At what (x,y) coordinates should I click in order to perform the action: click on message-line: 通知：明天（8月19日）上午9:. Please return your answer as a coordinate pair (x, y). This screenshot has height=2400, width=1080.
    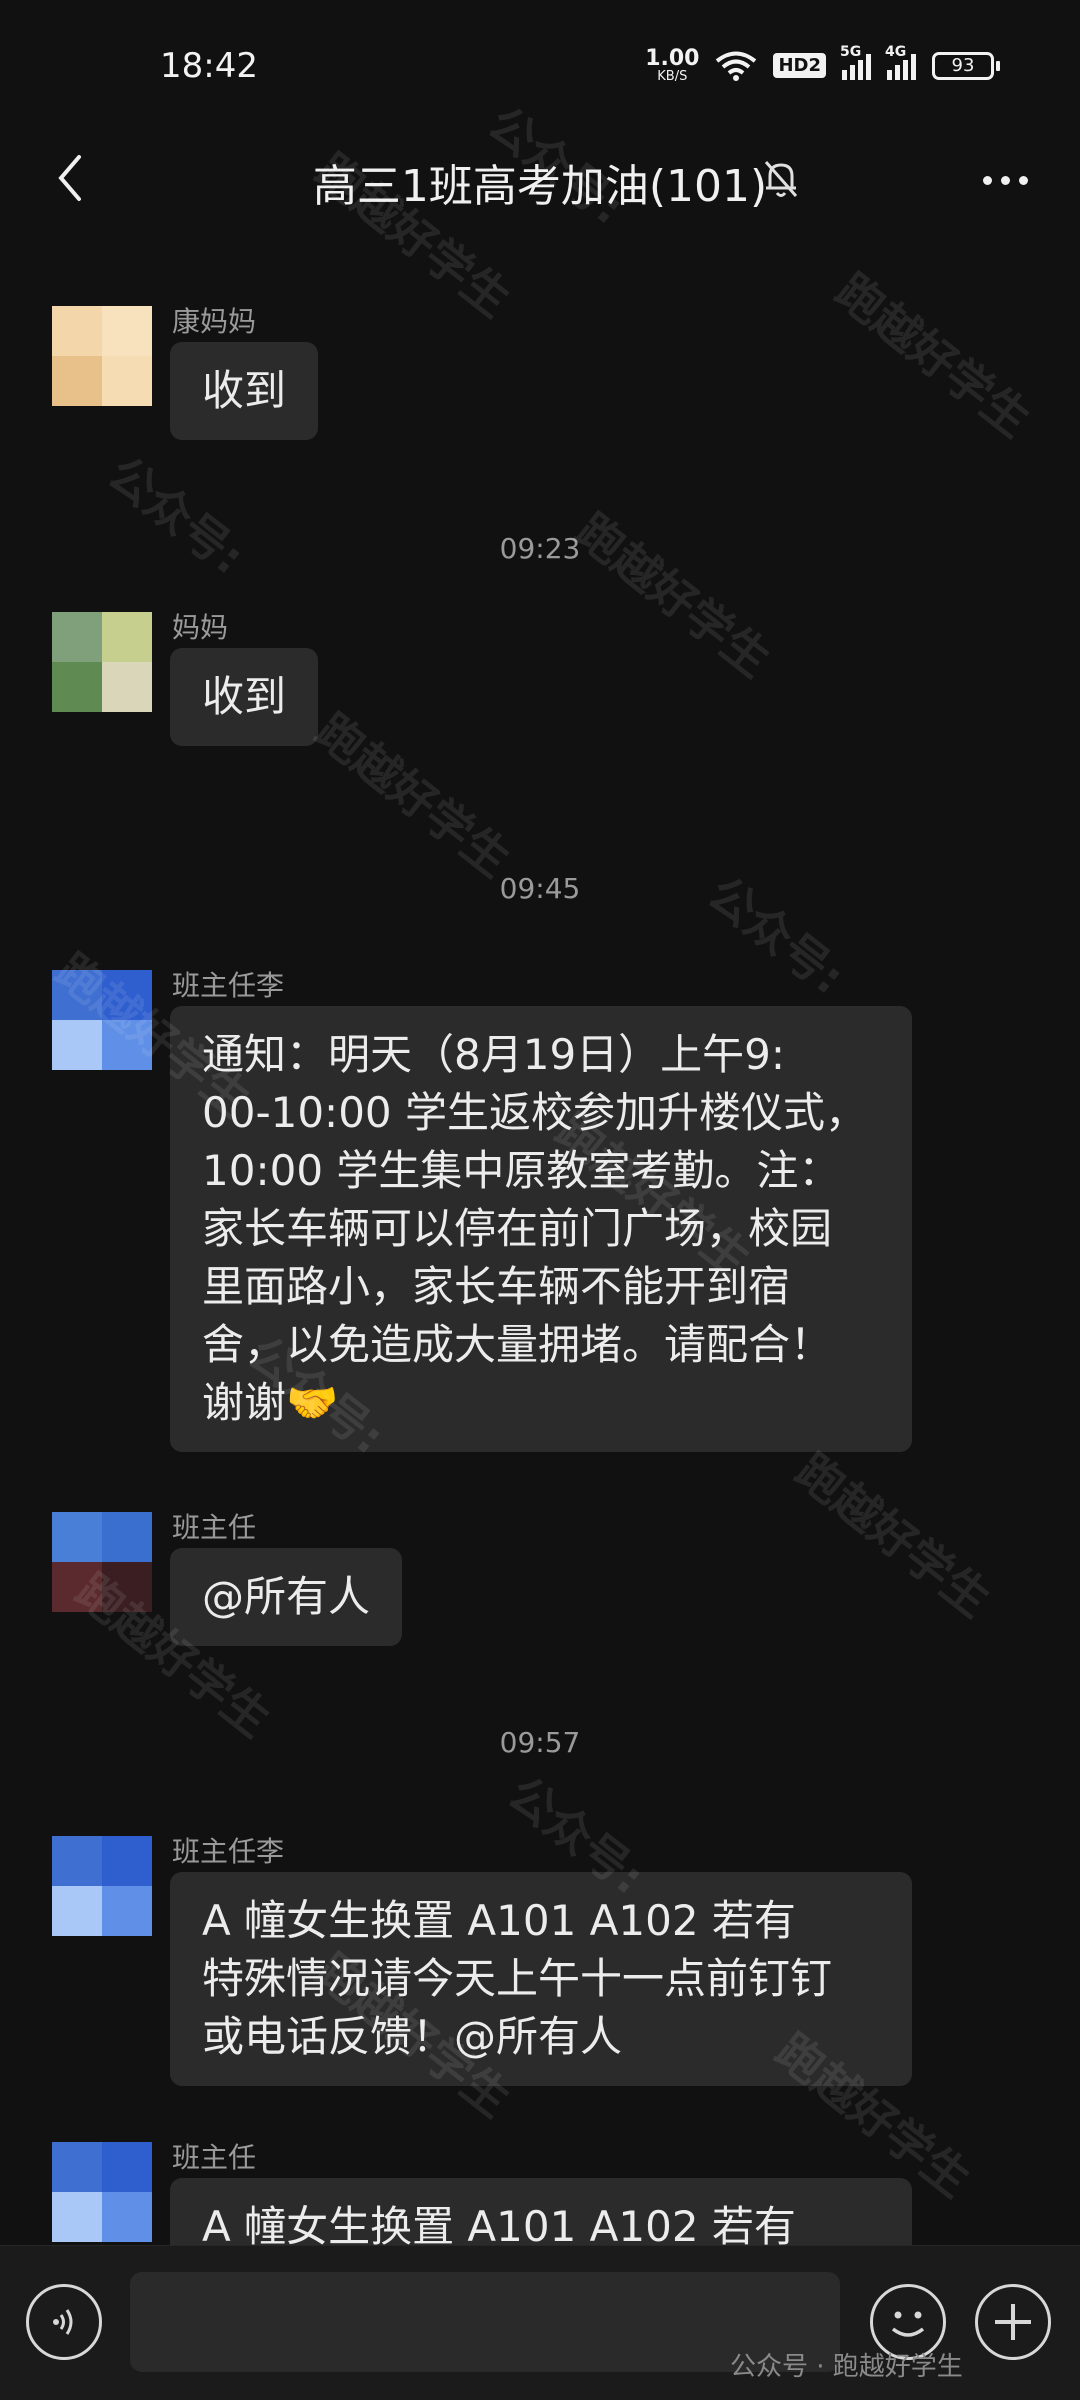
    Looking at the image, I should click on (494, 1054).